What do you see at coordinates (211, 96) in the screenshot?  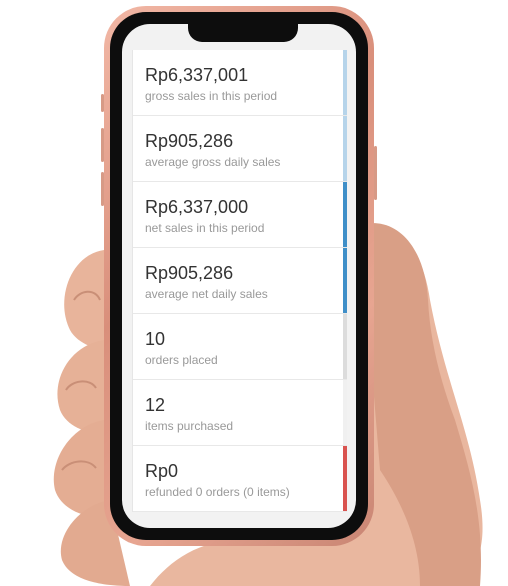 I see `stat-label: gross sales in this period` at bounding box center [211, 96].